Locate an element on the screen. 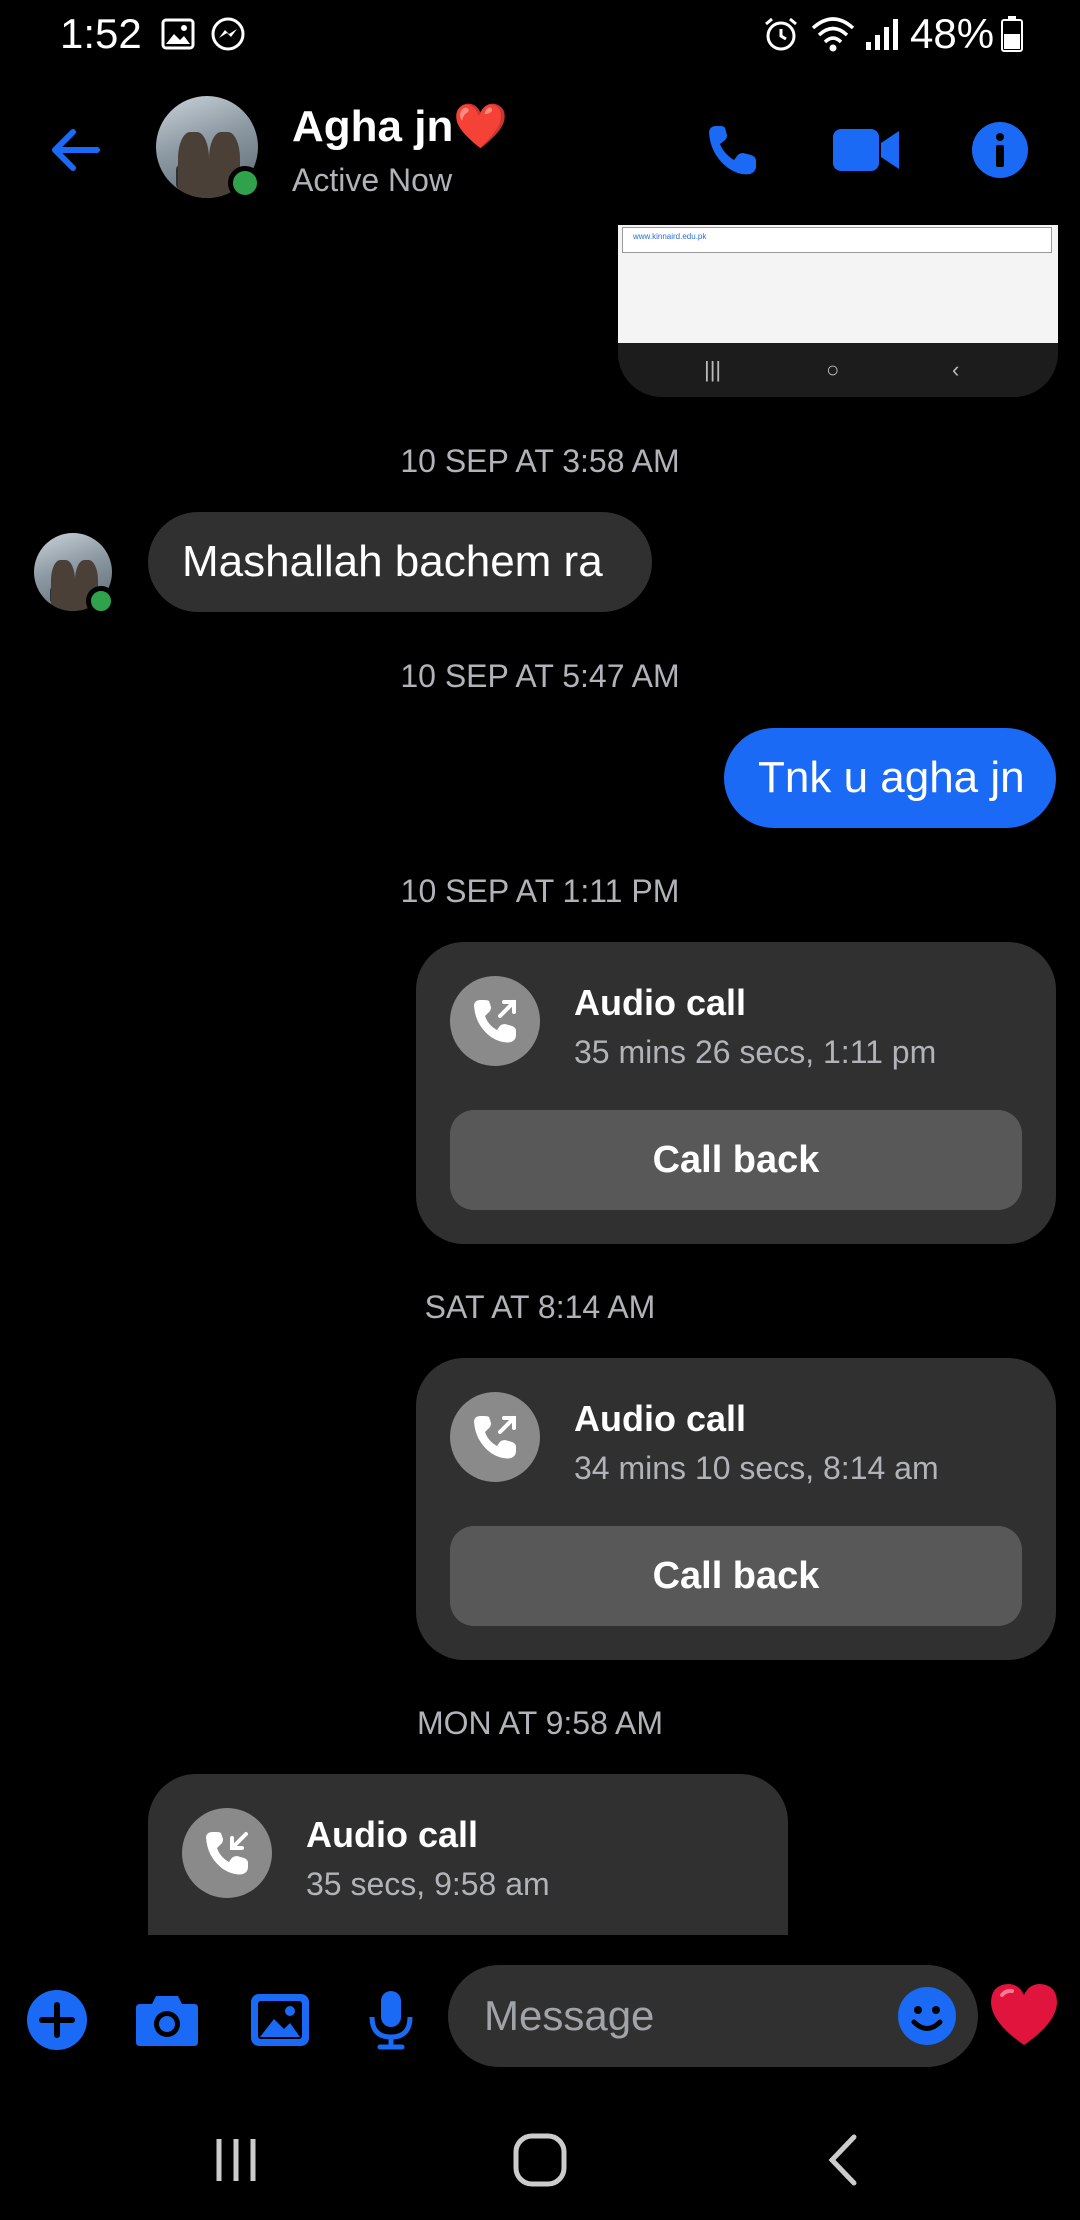 The width and height of the screenshot is (1080, 2220). info-icon is located at coordinates (1000, 150).